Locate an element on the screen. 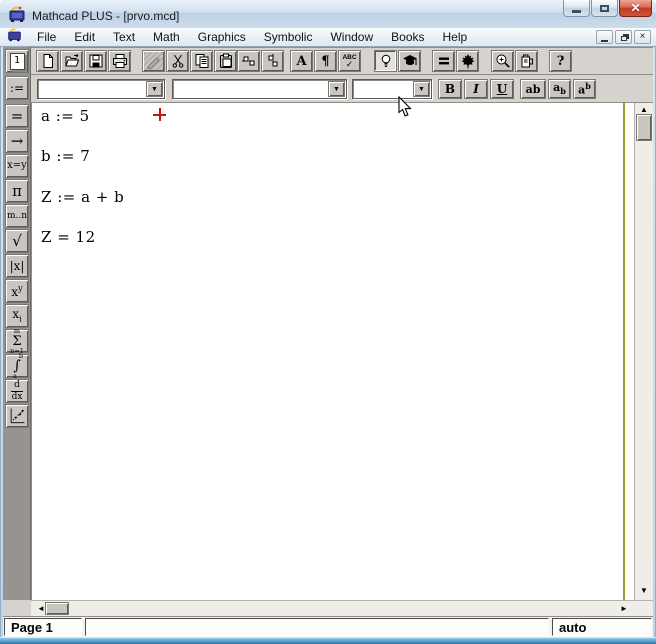 The height and width of the screenshot is (644, 656). maximize-button is located at coordinates (604, 8).